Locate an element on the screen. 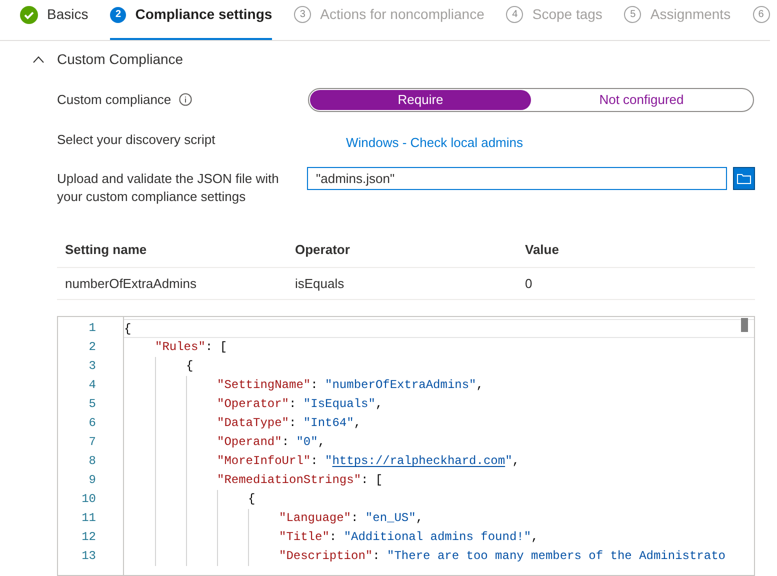 This screenshot has width=777, height=576. column-header: Operator is located at coordinates (323, 249).